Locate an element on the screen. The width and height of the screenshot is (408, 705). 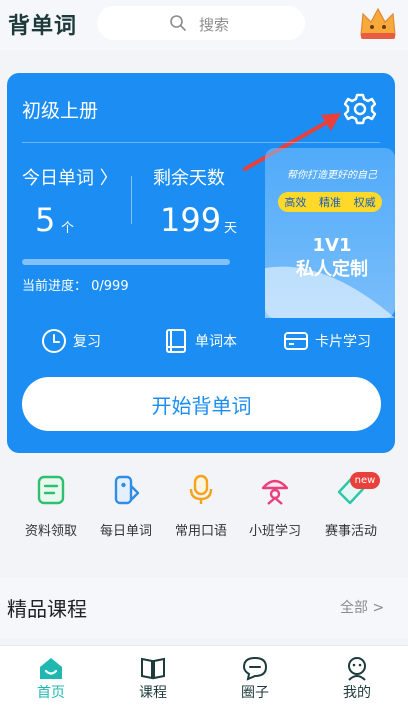
app-title: 背单词 is located at coordinates (43, 26).